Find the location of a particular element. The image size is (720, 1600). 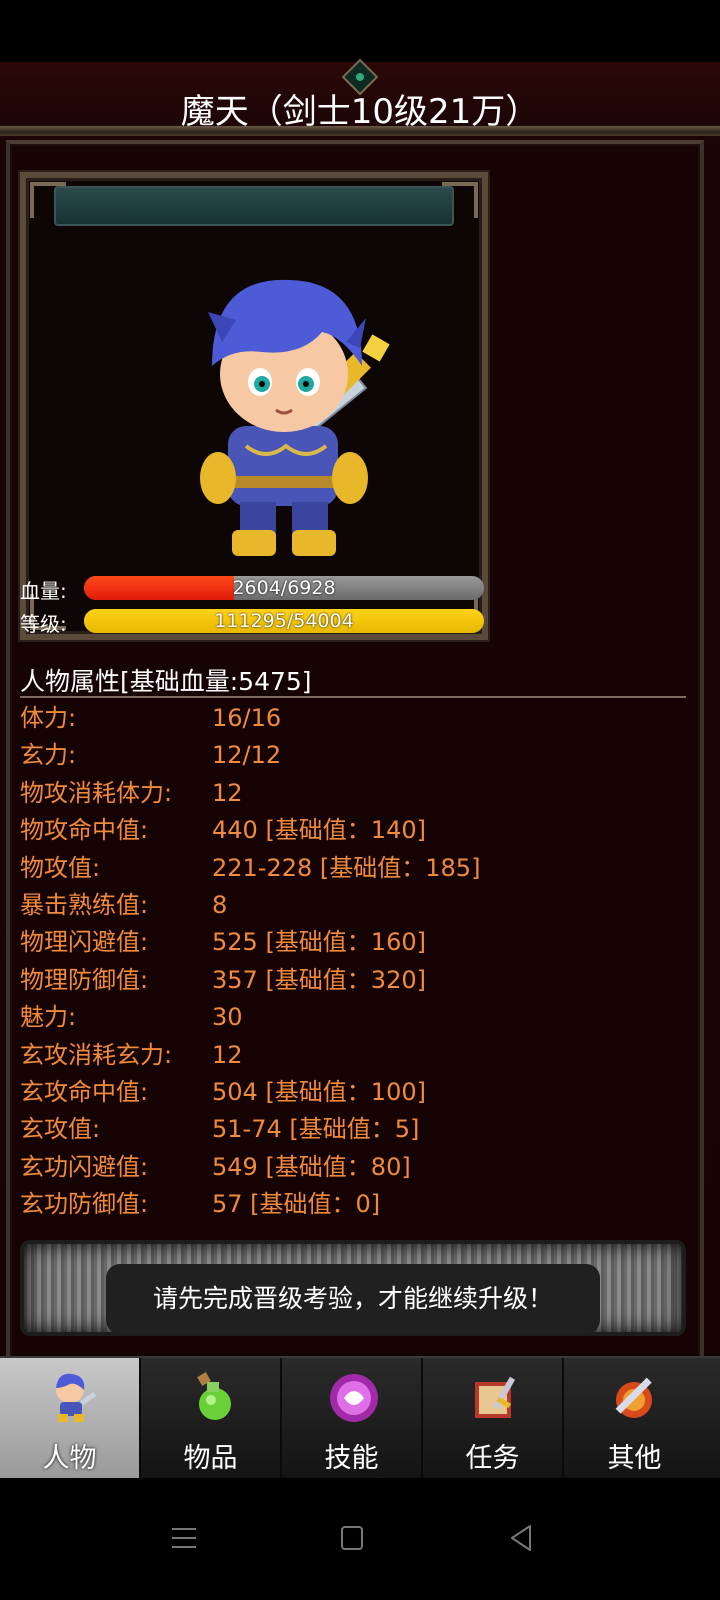

attribute-value: 51-74 [基础值：5] is located at coordinates (316, 1129).